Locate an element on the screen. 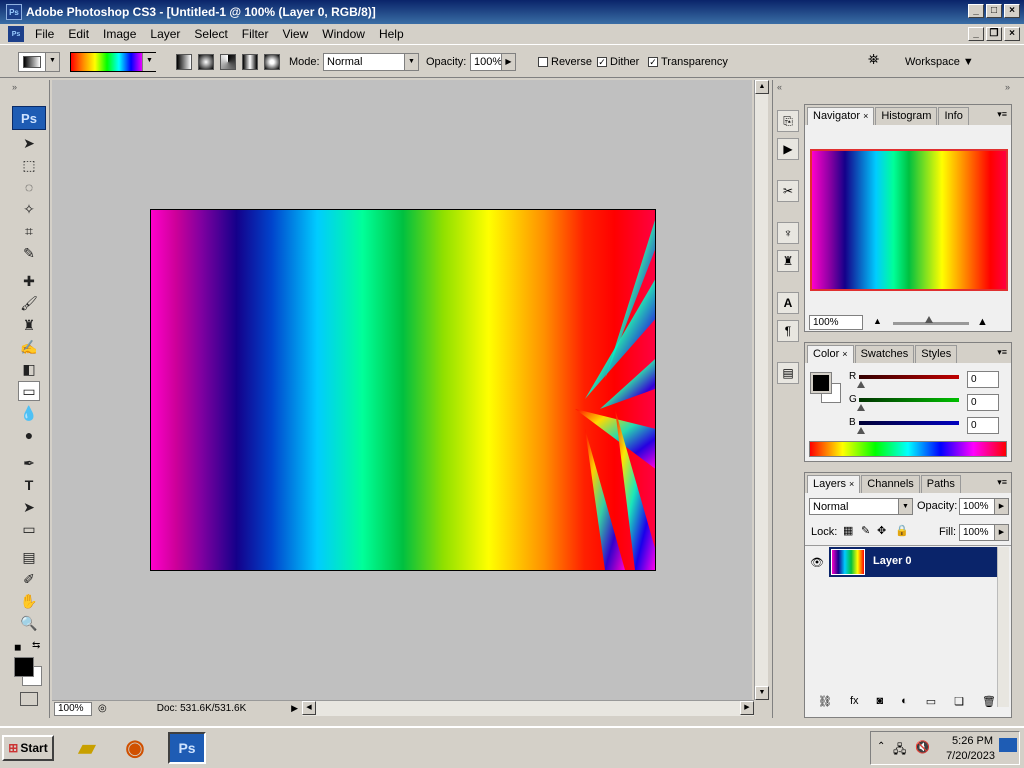 This screenshot has width=1024, height=768. clone-stamp-tool-icon: ♜ is located at coordinates (29, 325).